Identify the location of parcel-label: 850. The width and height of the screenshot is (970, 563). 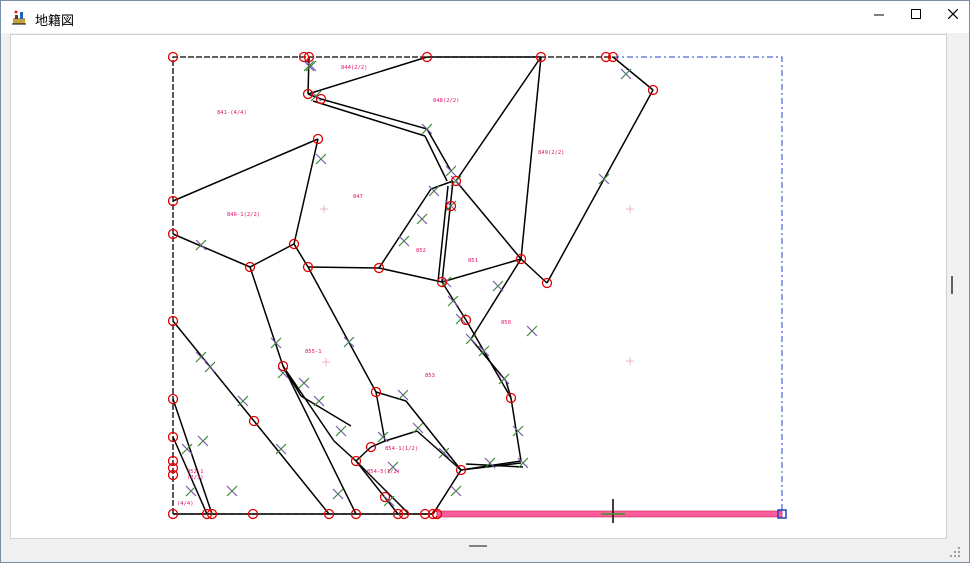
(506, 323).